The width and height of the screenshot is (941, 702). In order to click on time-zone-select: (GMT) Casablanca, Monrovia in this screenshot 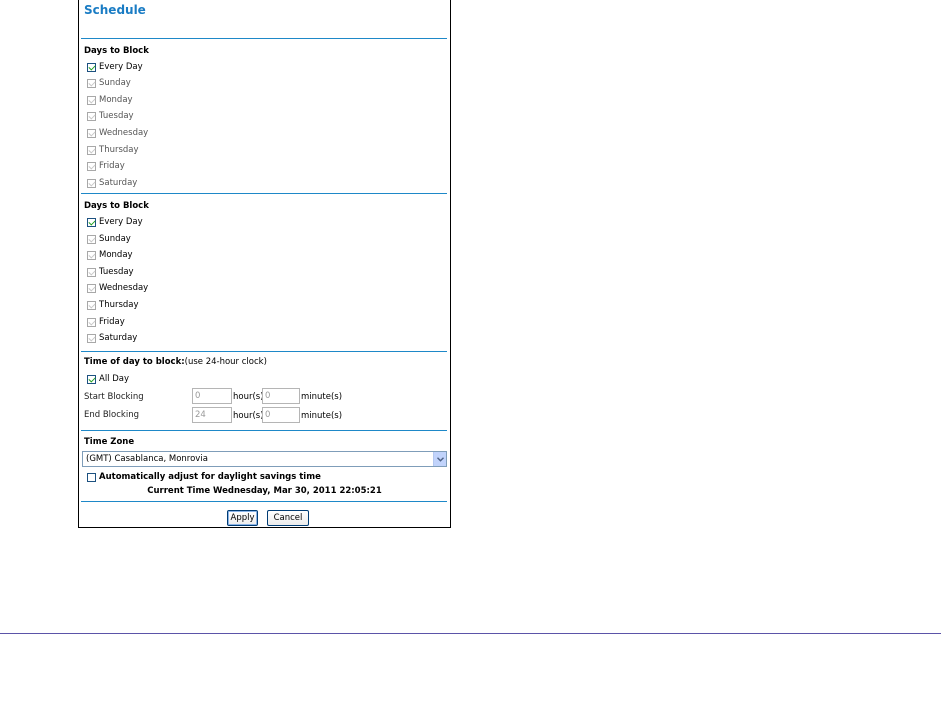, I will do `click(264, 459)`.